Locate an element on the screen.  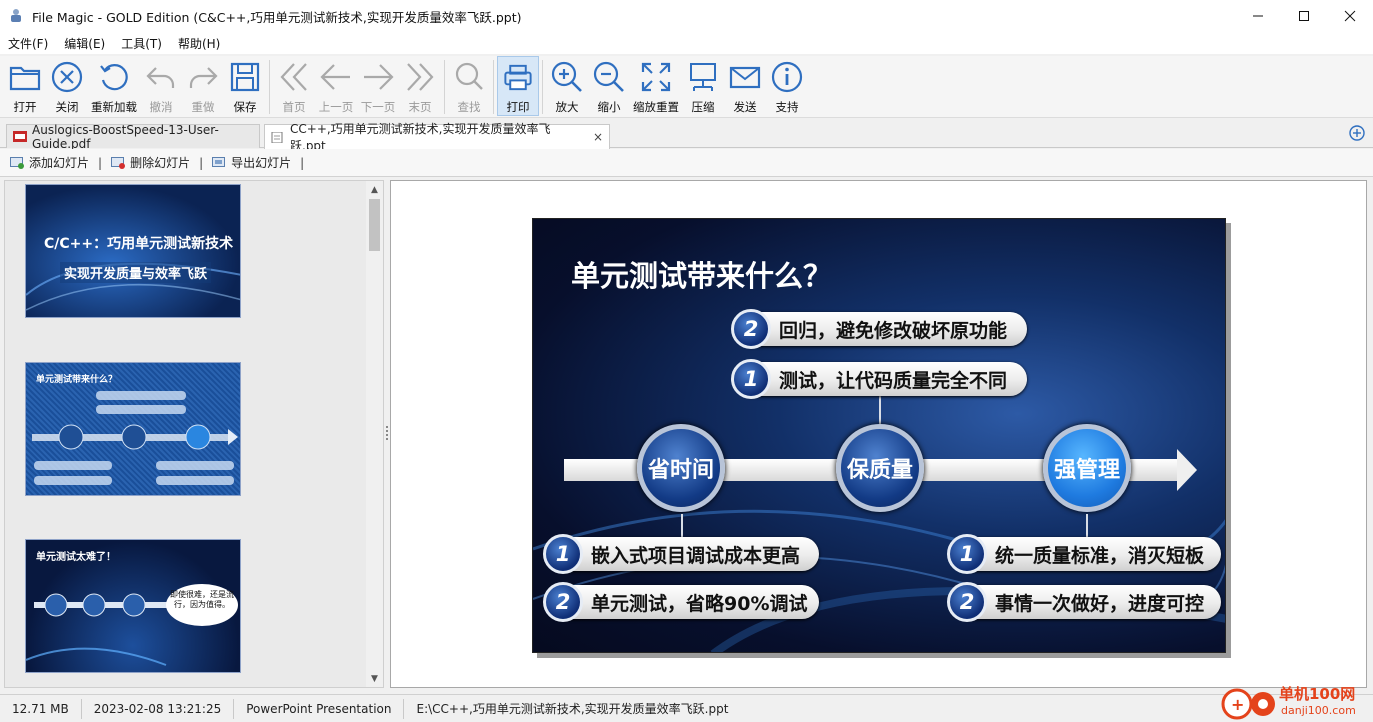
right-item-1: 1 统一质量标准，消灭短板 is located at coordinates (1084, 554).